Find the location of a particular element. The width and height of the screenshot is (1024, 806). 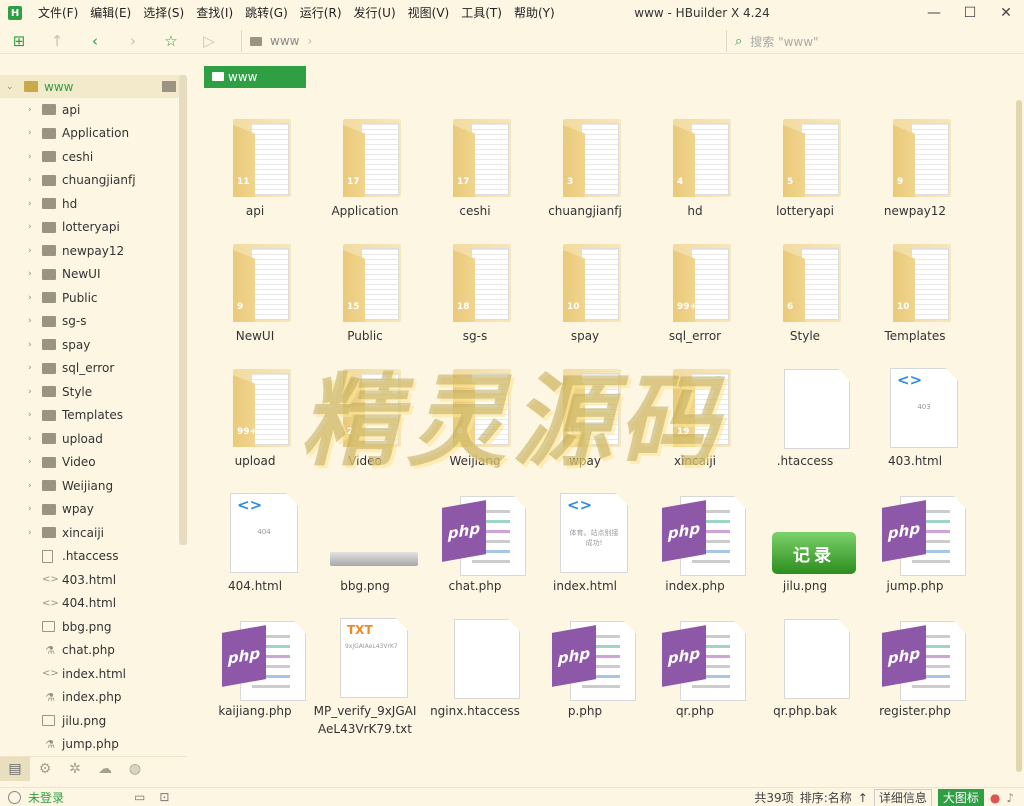

feedback-icon: ● is located at coordinates (995, 798).